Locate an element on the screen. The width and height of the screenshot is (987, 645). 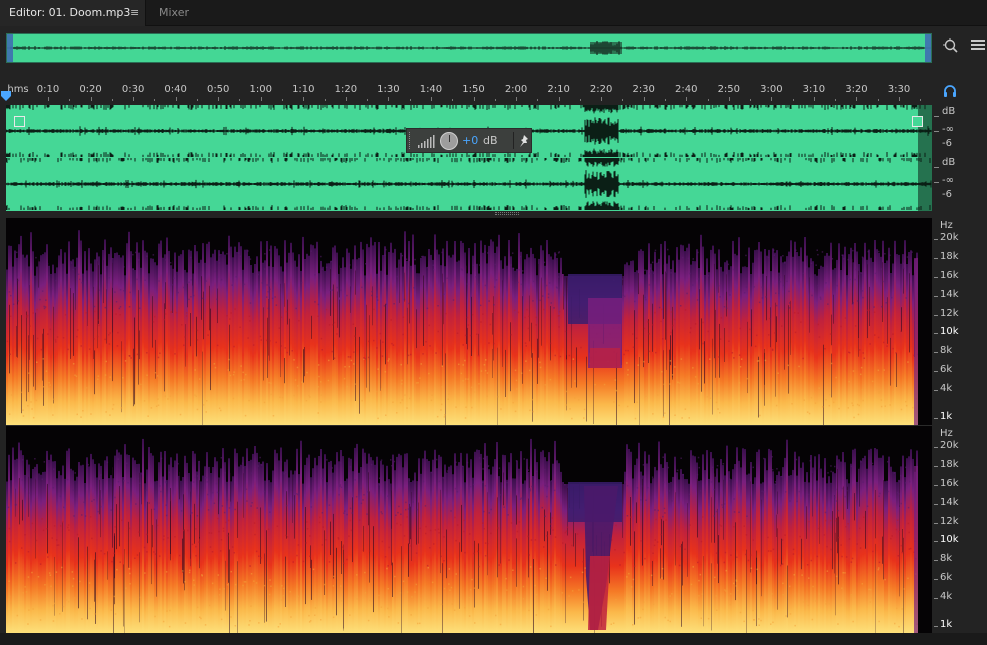
hz-unit-label: Hz is located at coordinates (946, 225).